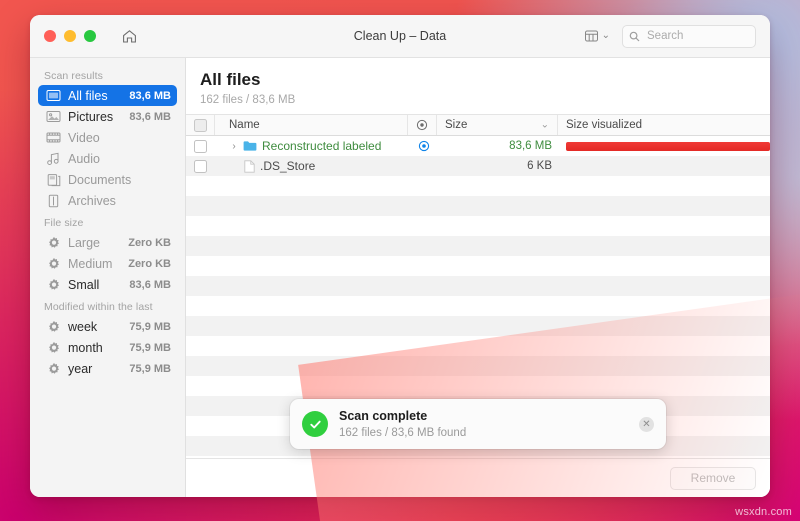  What do you see at coordinates (98, 307) in the screenshot?
I see `sidebar-group-title: Modified within the last` at bounding box center [98, 307].